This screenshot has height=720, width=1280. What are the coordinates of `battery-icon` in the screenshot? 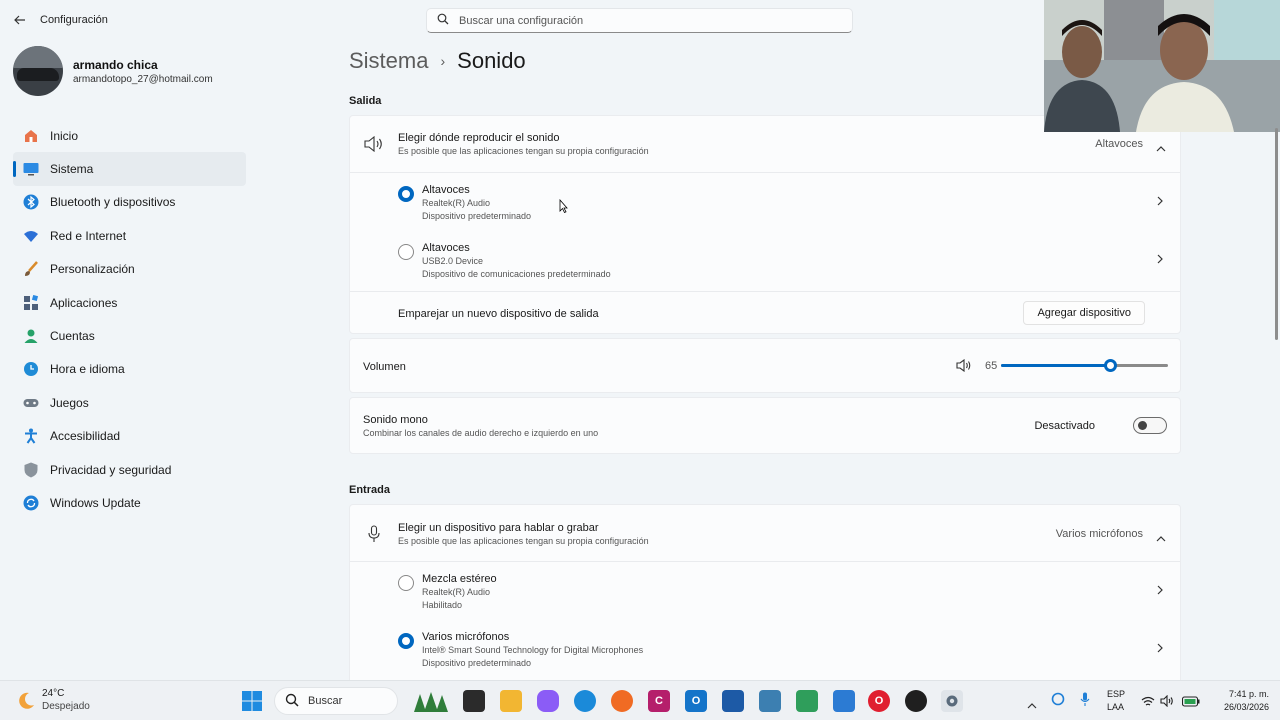 It's located at (1190, 703).